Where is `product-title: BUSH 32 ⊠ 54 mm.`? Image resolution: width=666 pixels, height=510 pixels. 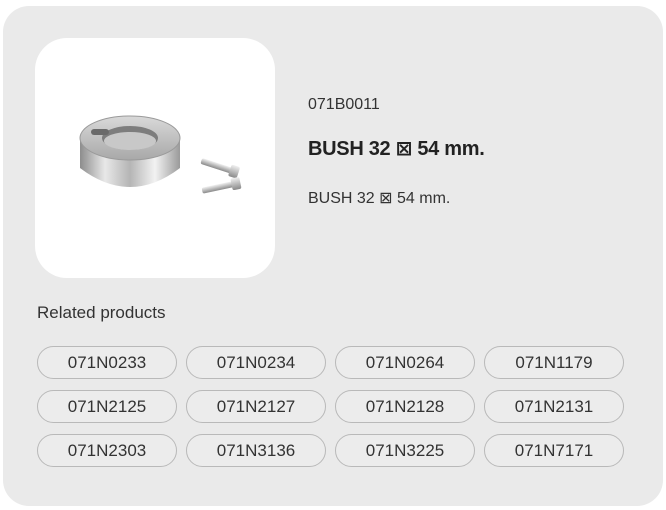 product-title: BUSH 32 ⊠ 54 mm. is located at coordinates (396, 149).